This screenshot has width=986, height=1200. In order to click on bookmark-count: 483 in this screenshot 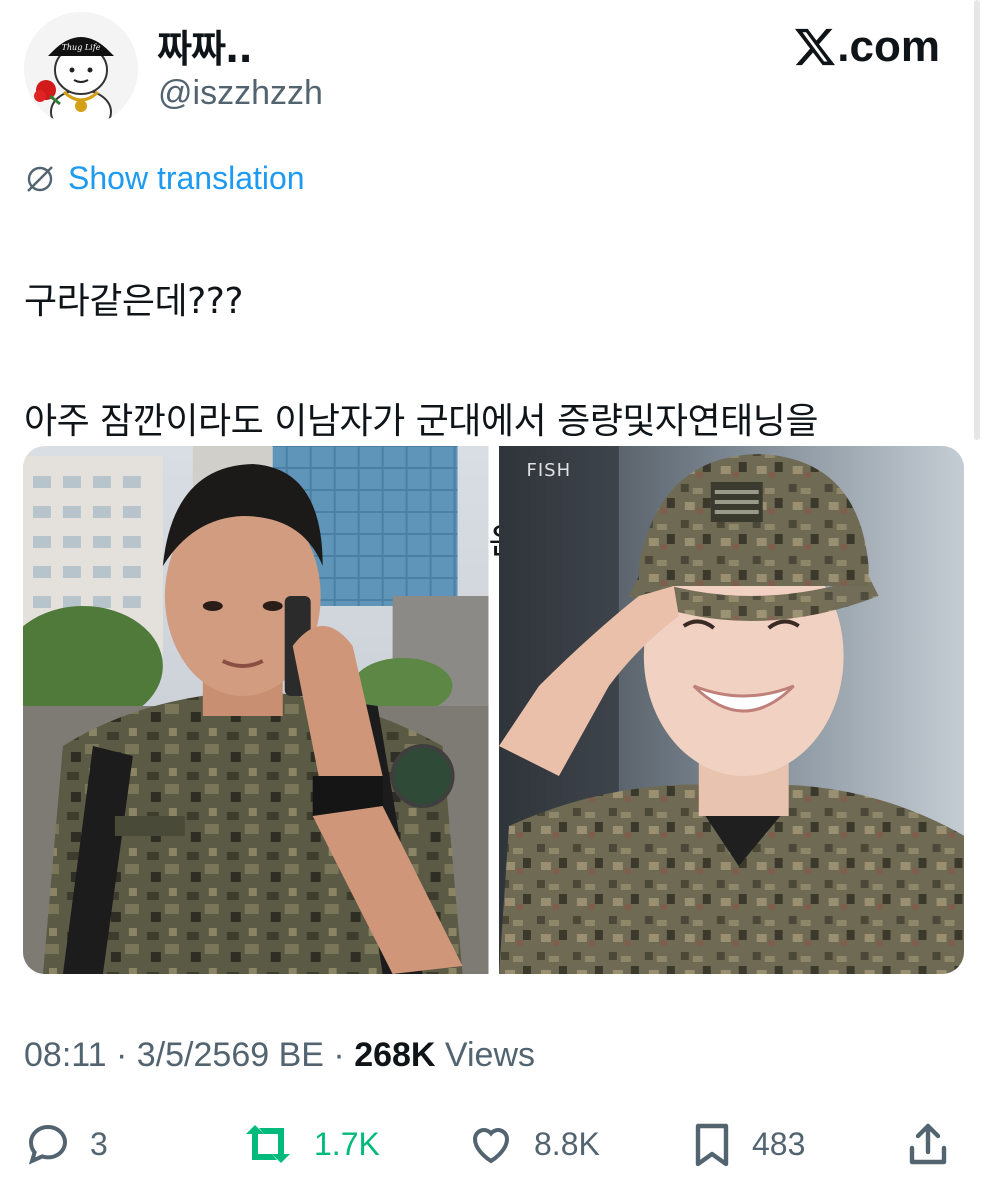, I will do `click(779, 1143)`.